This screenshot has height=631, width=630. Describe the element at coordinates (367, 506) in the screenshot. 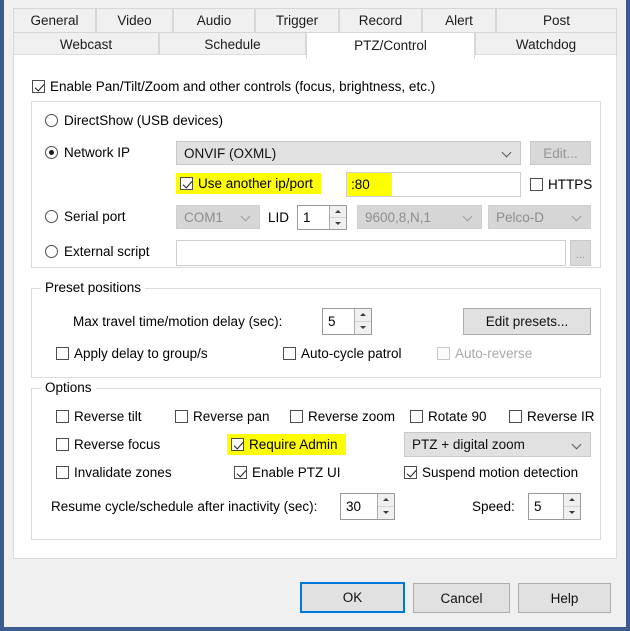

I see `resume-cycle-spinner: 30` at that location.